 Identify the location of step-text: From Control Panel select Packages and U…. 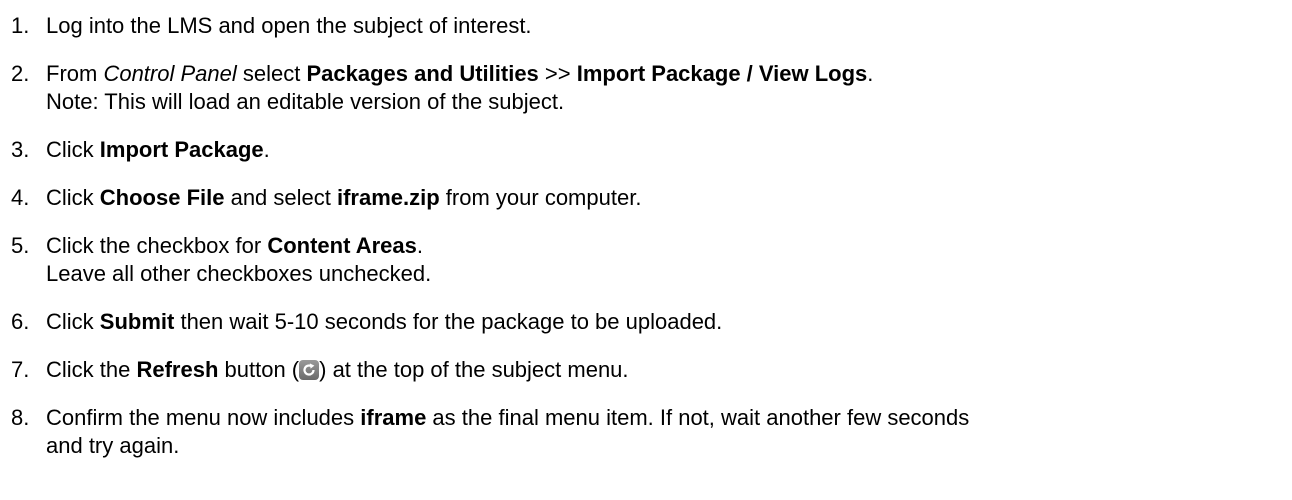
(669, 74).